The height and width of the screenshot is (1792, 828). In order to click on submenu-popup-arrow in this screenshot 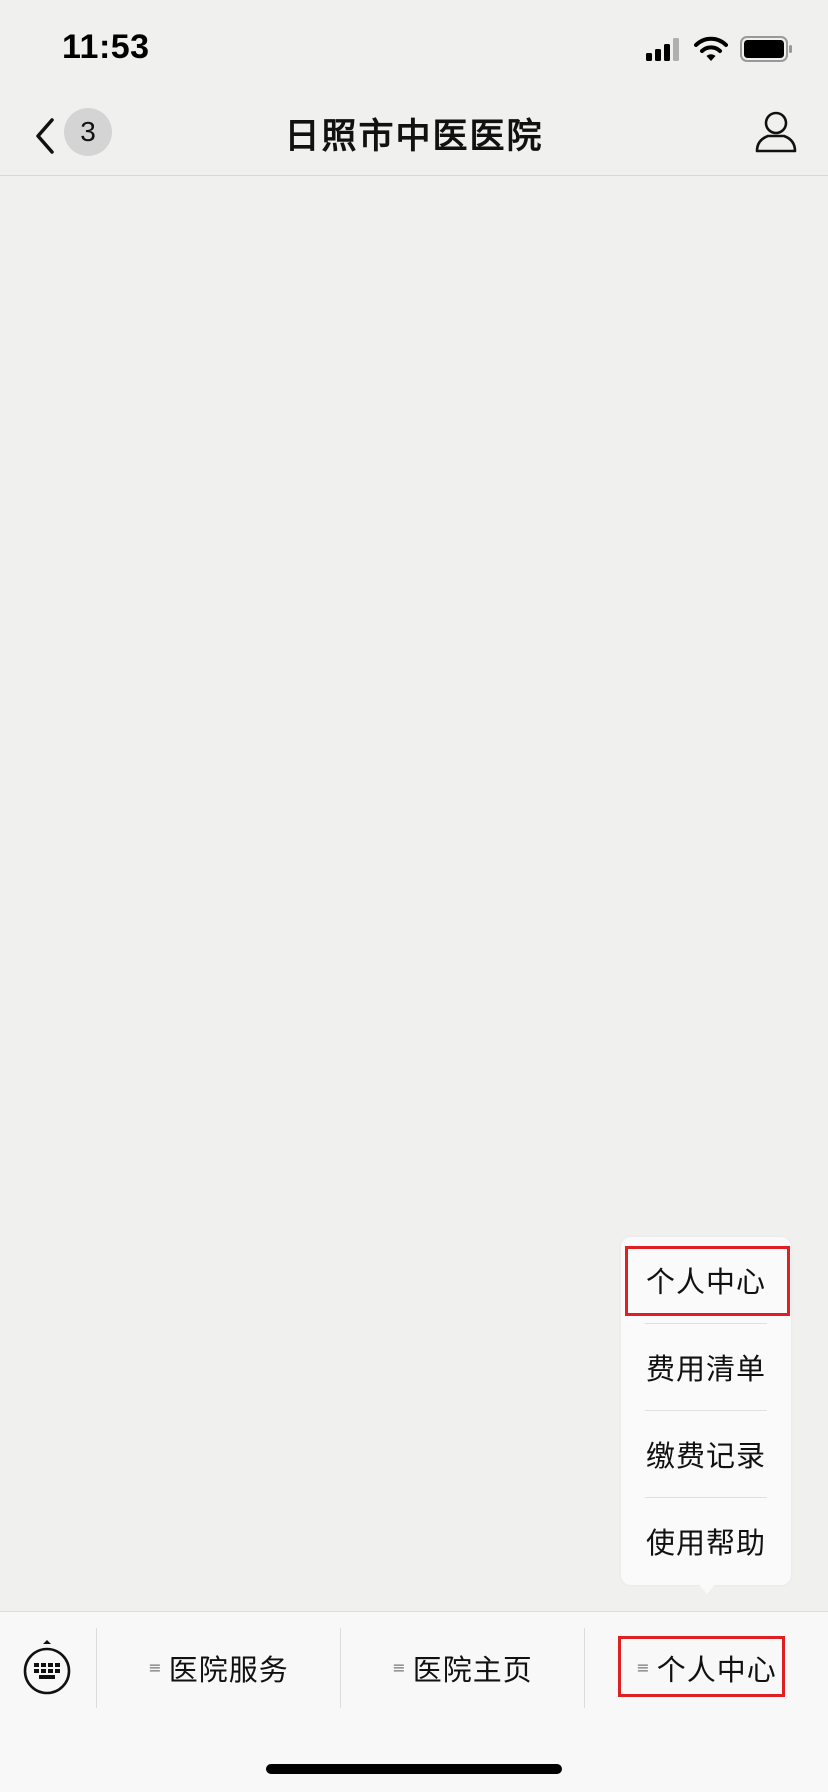, I will do `click(707, 1588)`.